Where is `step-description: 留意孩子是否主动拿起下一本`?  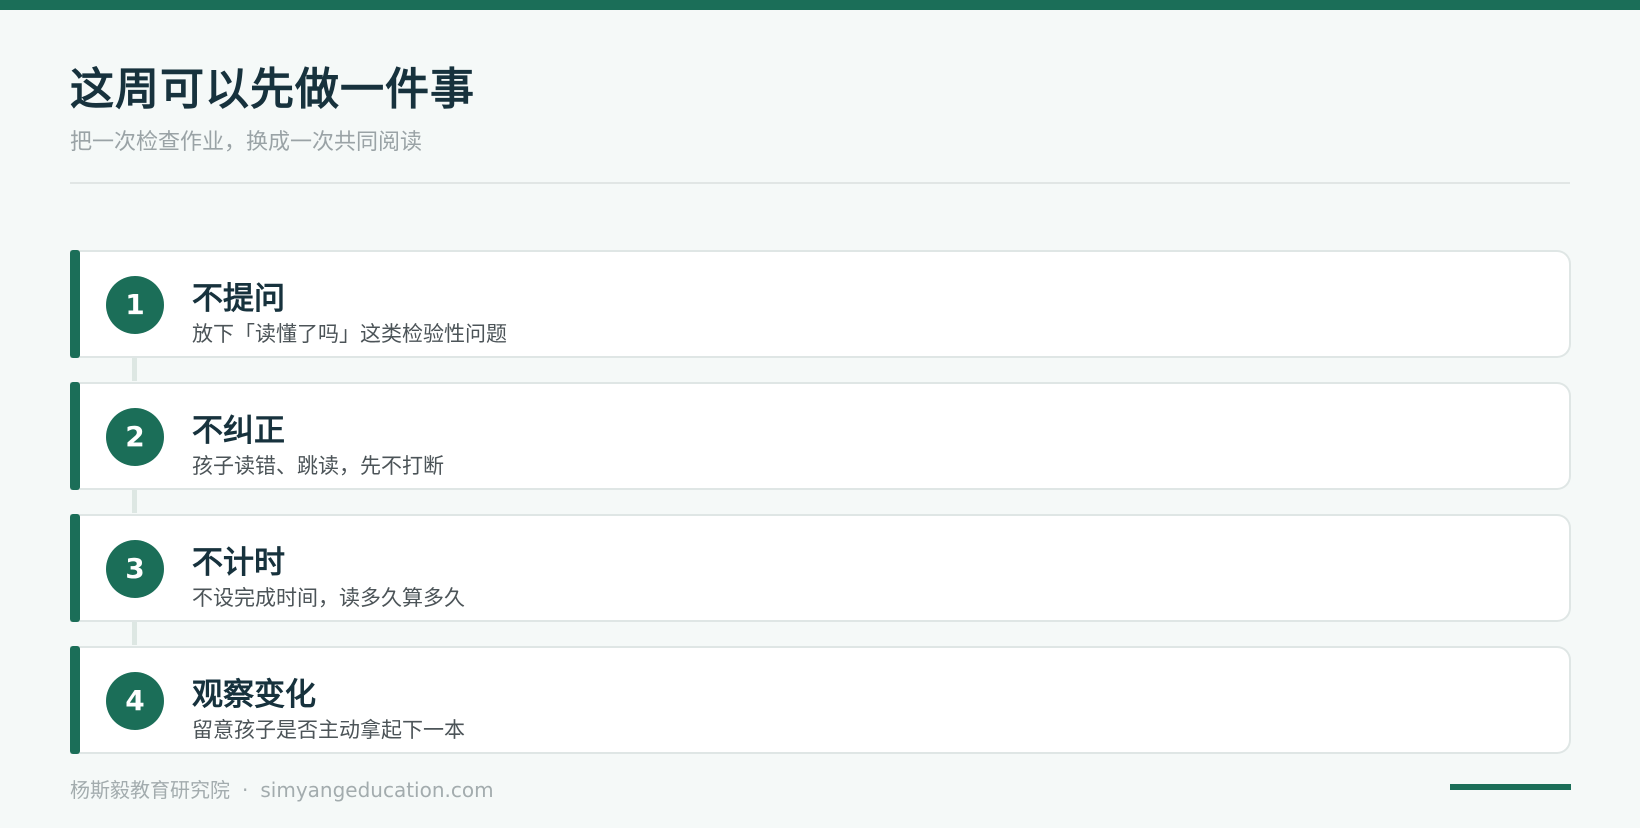 step-description: 留意孩子是否主动拿起下一本 is located at coordinates (328, 730).